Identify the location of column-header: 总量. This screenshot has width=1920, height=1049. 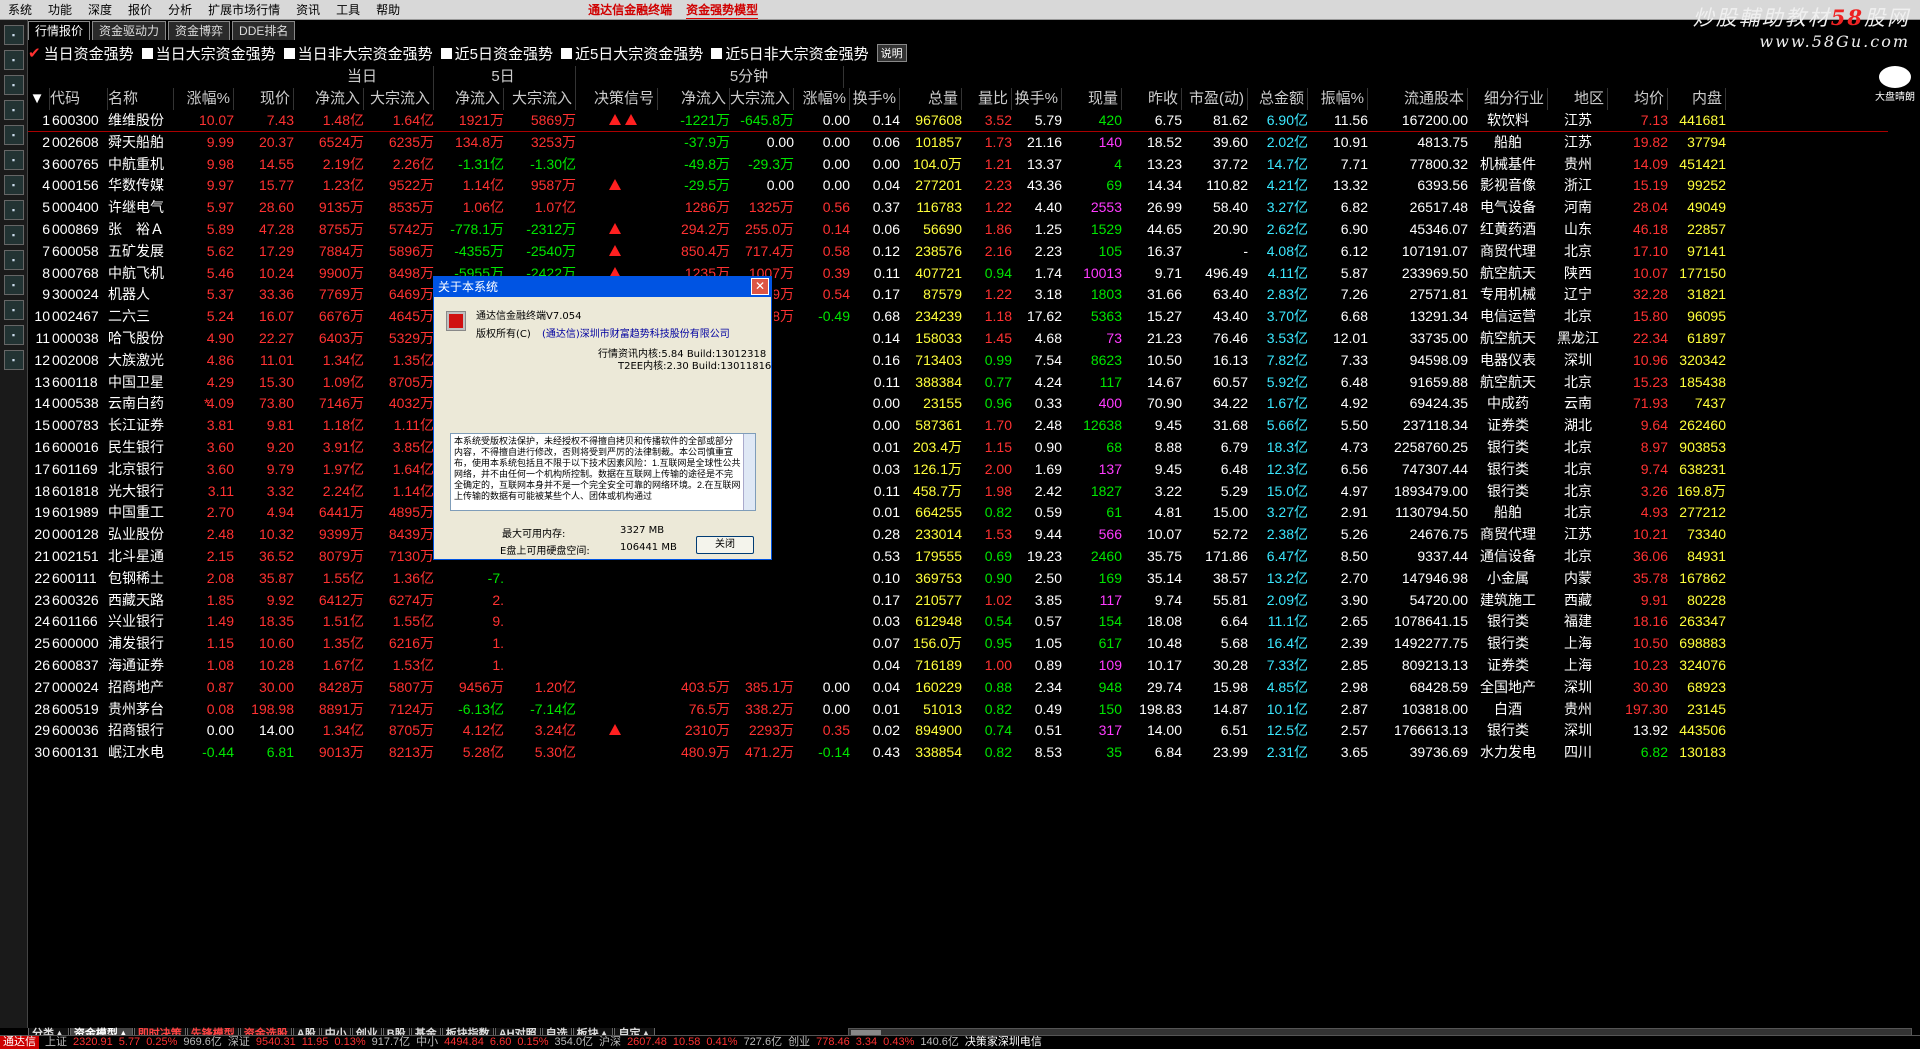
(932, 99).